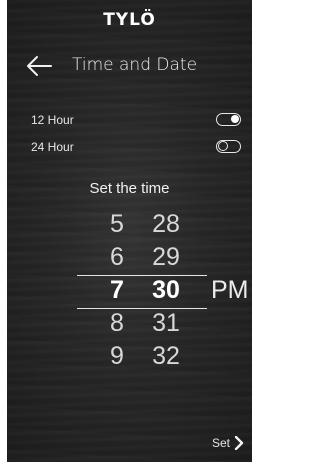 The width and height of the screenshot is (320, 462). I want to click on page-title: Time and Date, so click(135, 65).